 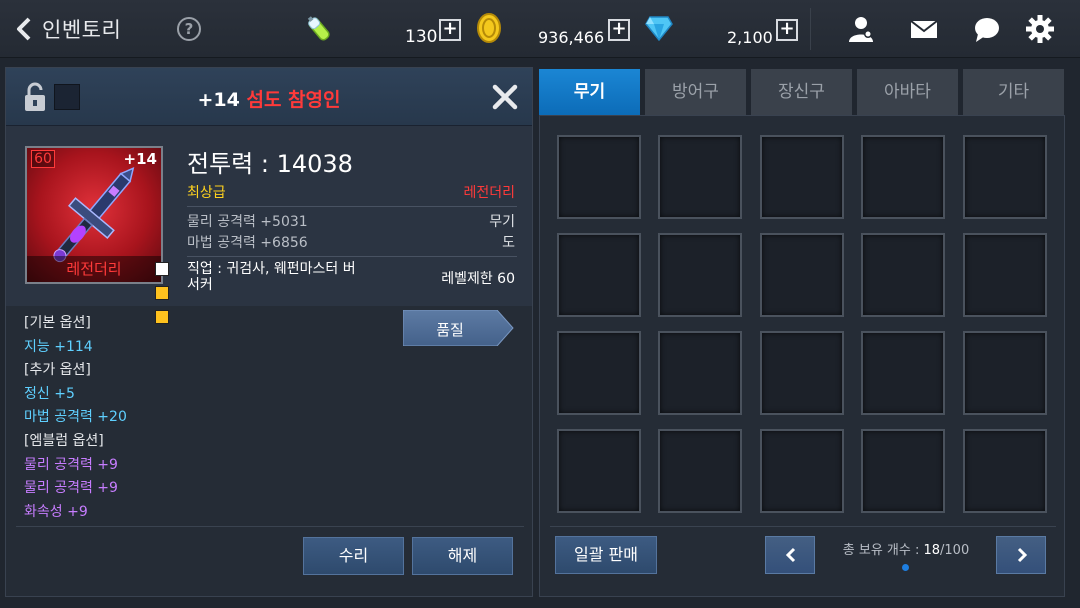 I want to click on item-name: 섬도 참영인, so click(x=293, y=100).